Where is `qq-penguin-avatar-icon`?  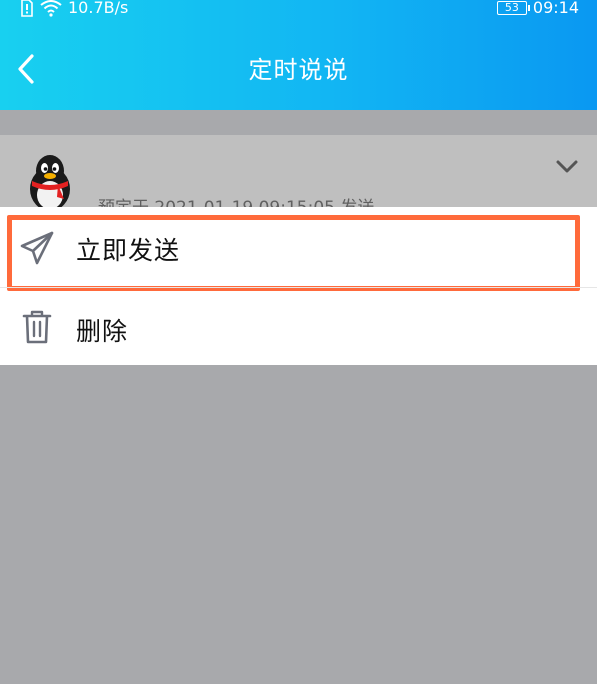
qq-penguin-avatar-icon is located at coordinates (50, 180).